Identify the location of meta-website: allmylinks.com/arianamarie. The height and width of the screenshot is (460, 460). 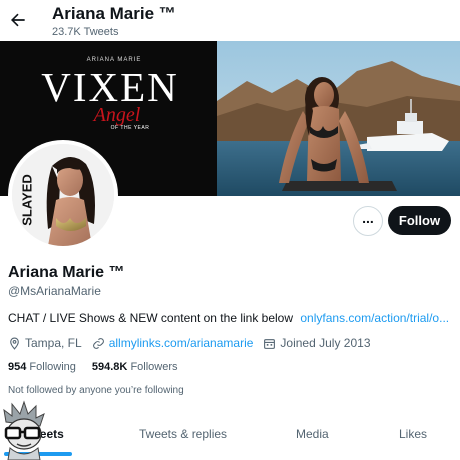
(173, 343).